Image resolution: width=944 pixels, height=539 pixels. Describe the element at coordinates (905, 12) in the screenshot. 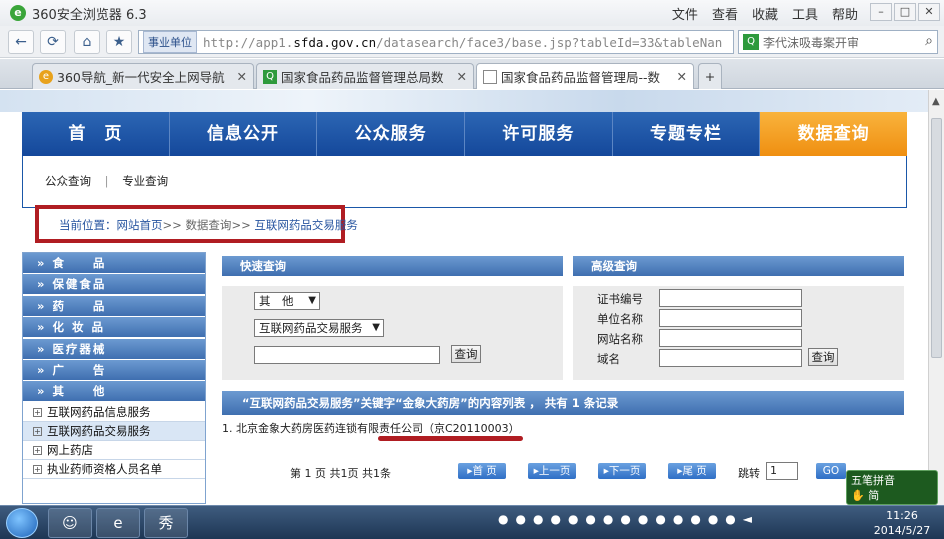

I see `maximize-button: □` at that location.